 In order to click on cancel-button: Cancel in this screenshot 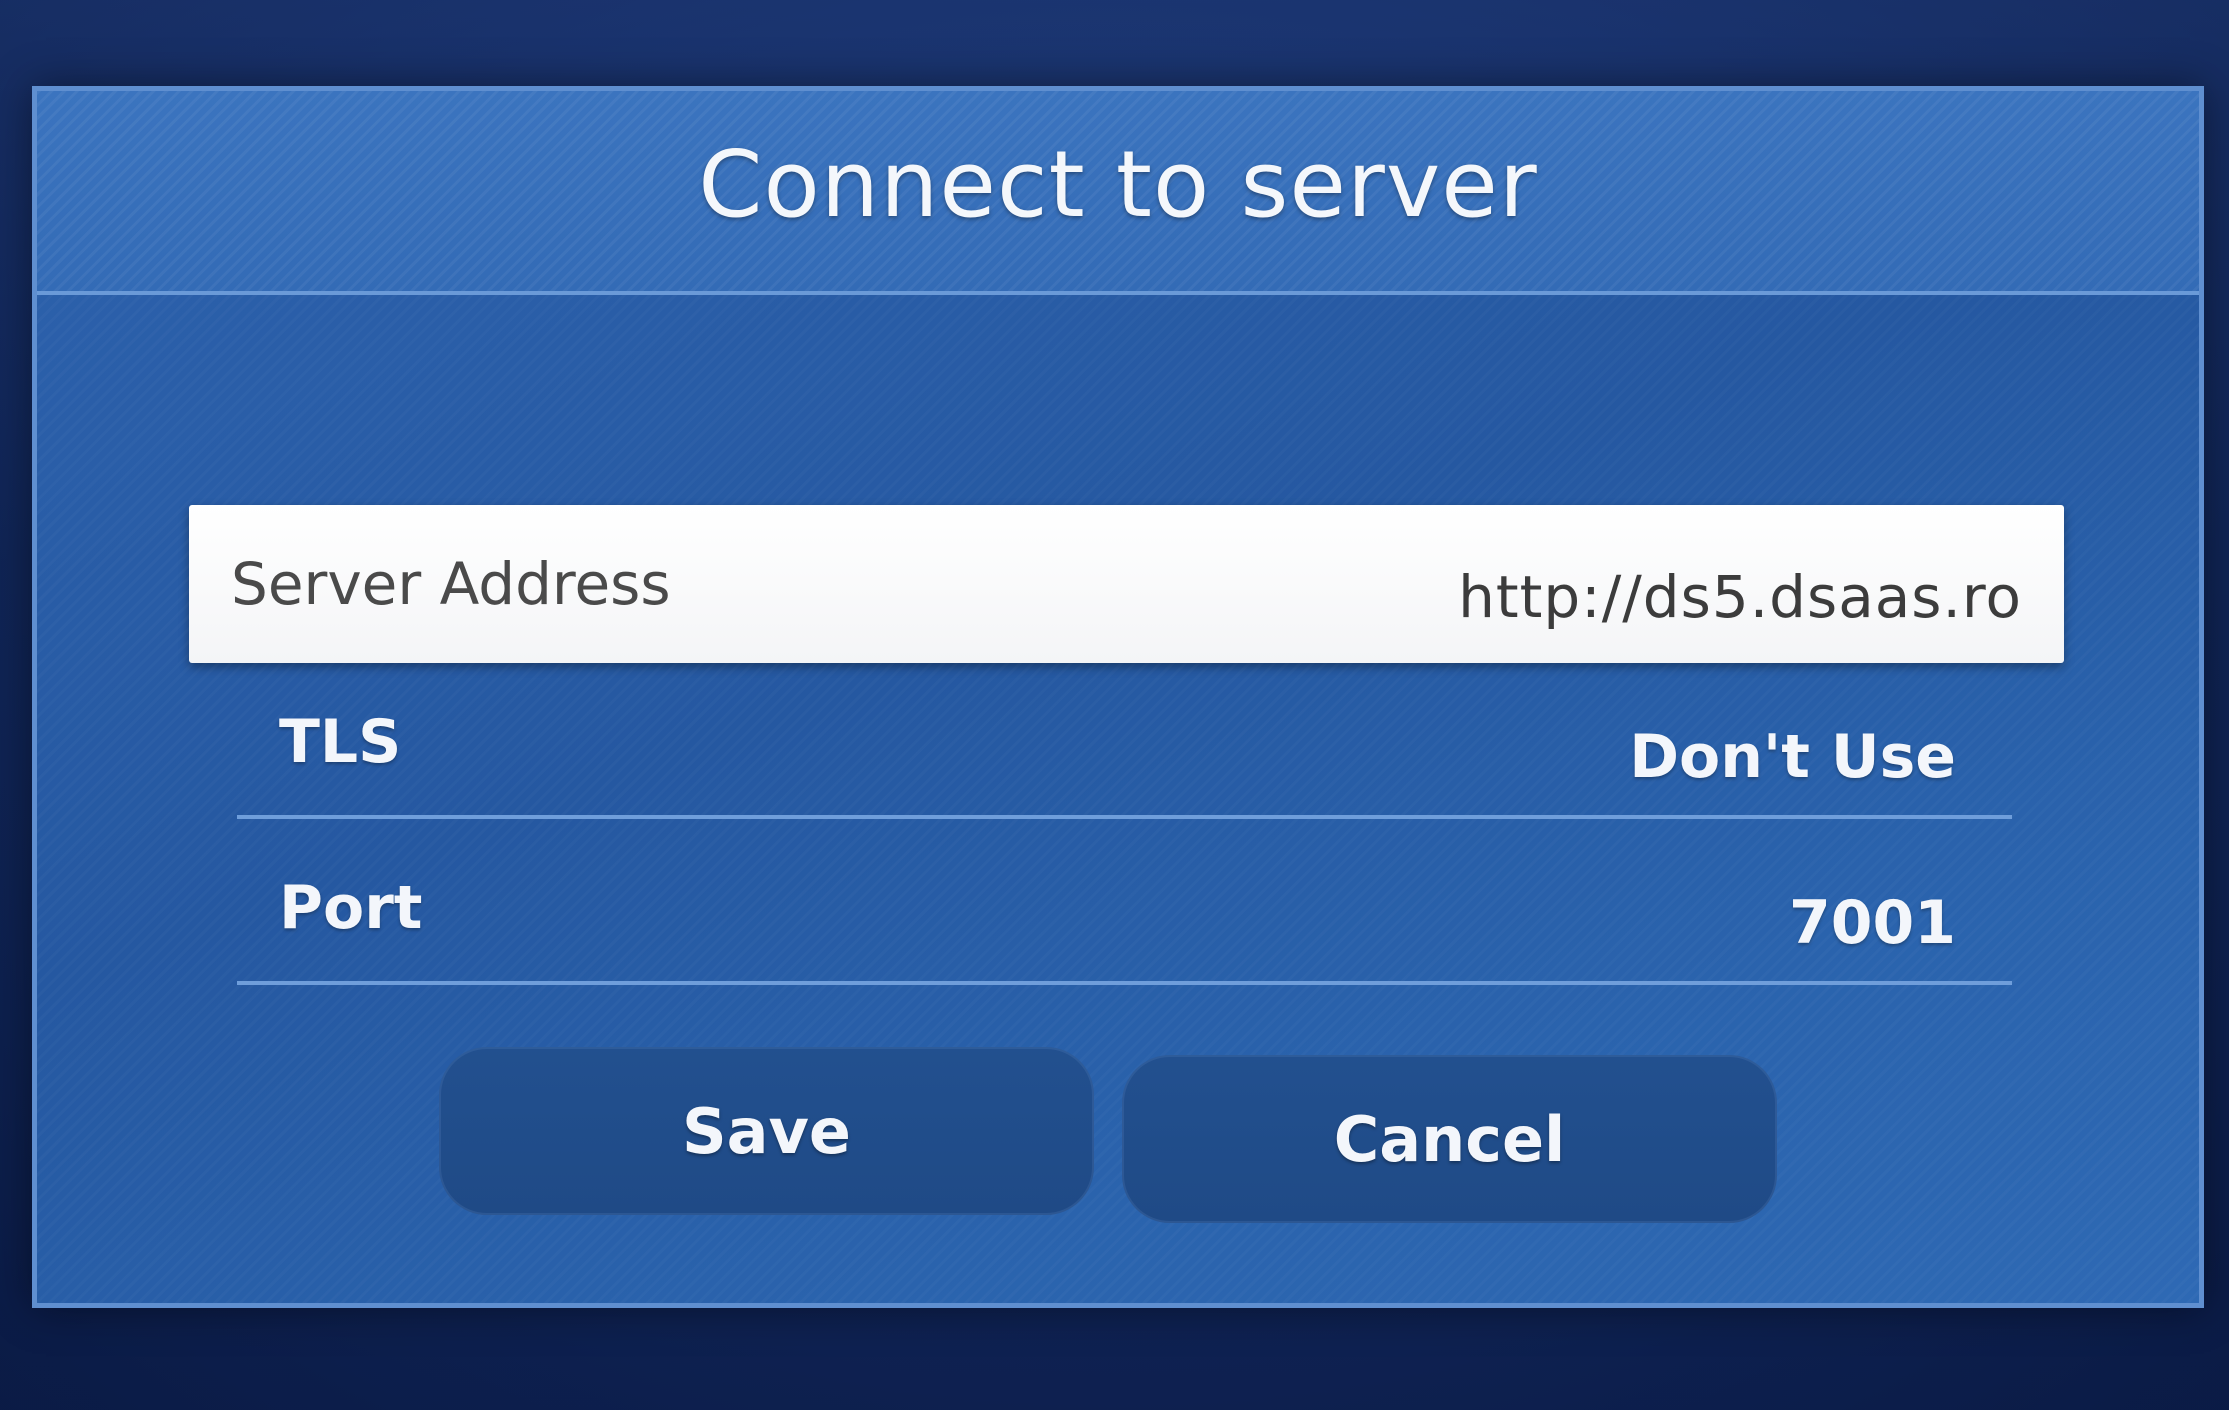, I will do `click(1449, 1139)`.